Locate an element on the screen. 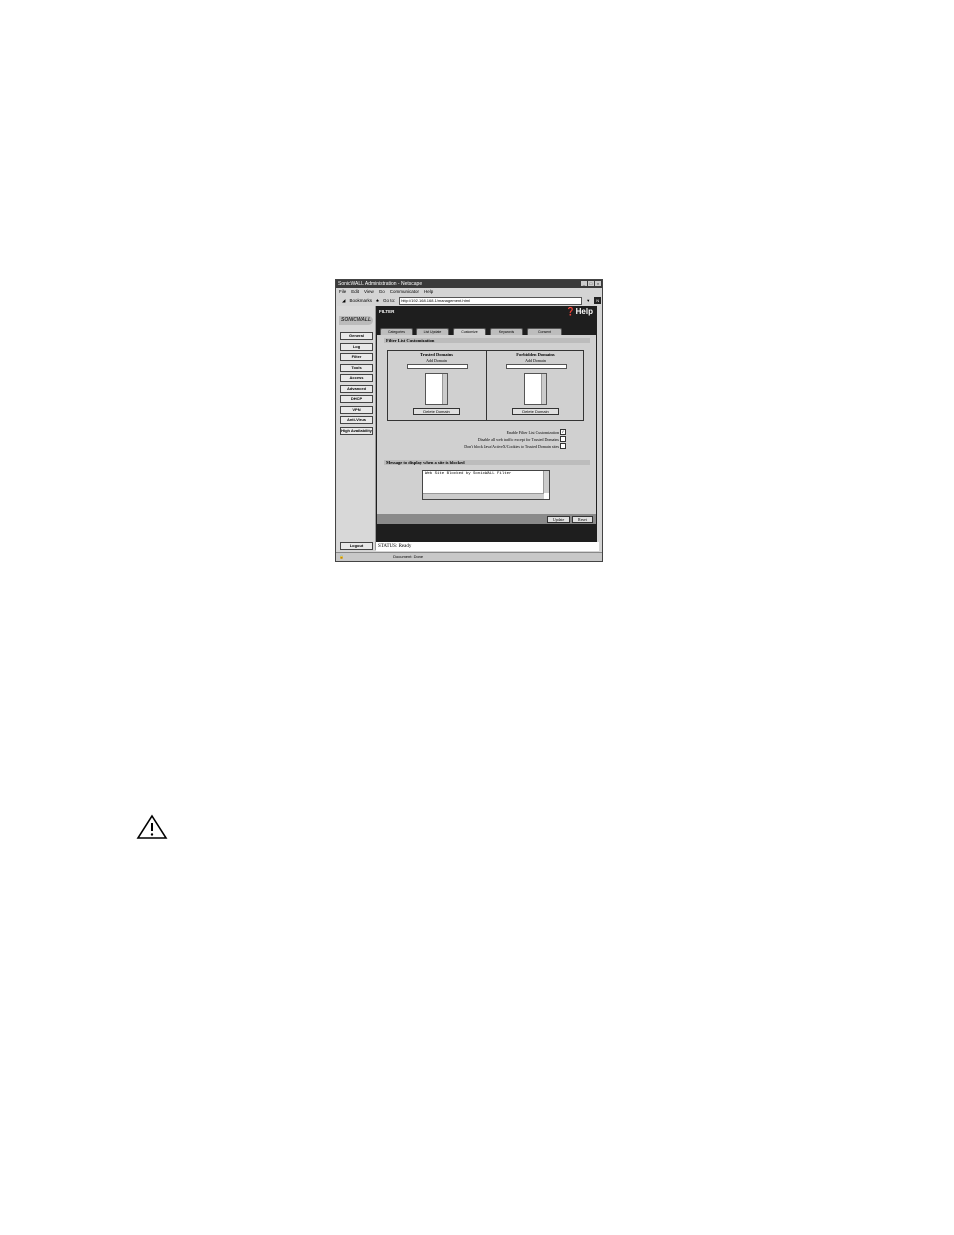 The width and height of the screenshot is (954, 1235). sidebar-item-anti-virus: Anti-Virus is located at coordinates (356, 420).